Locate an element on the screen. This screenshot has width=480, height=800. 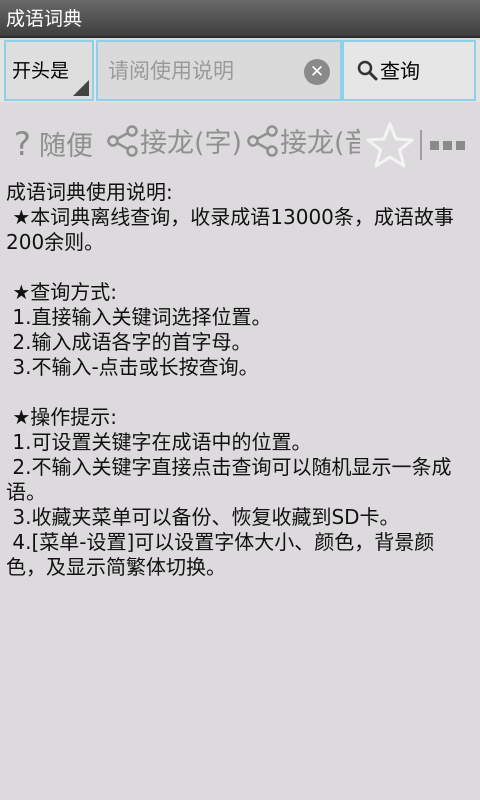
search-icon is located at coordinates (367, 70).